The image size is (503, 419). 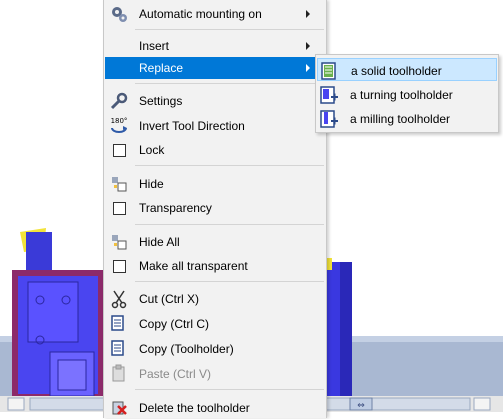 I want to click on menu-item-copy: Copy (Ctrl C), so click(x=215, y=324).